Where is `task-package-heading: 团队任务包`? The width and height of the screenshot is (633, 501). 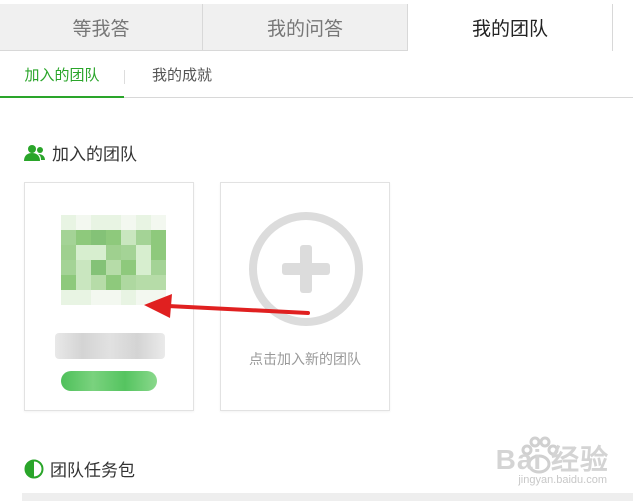 task-package-heading: 团队任务包 is located at coordinates (79, 468).